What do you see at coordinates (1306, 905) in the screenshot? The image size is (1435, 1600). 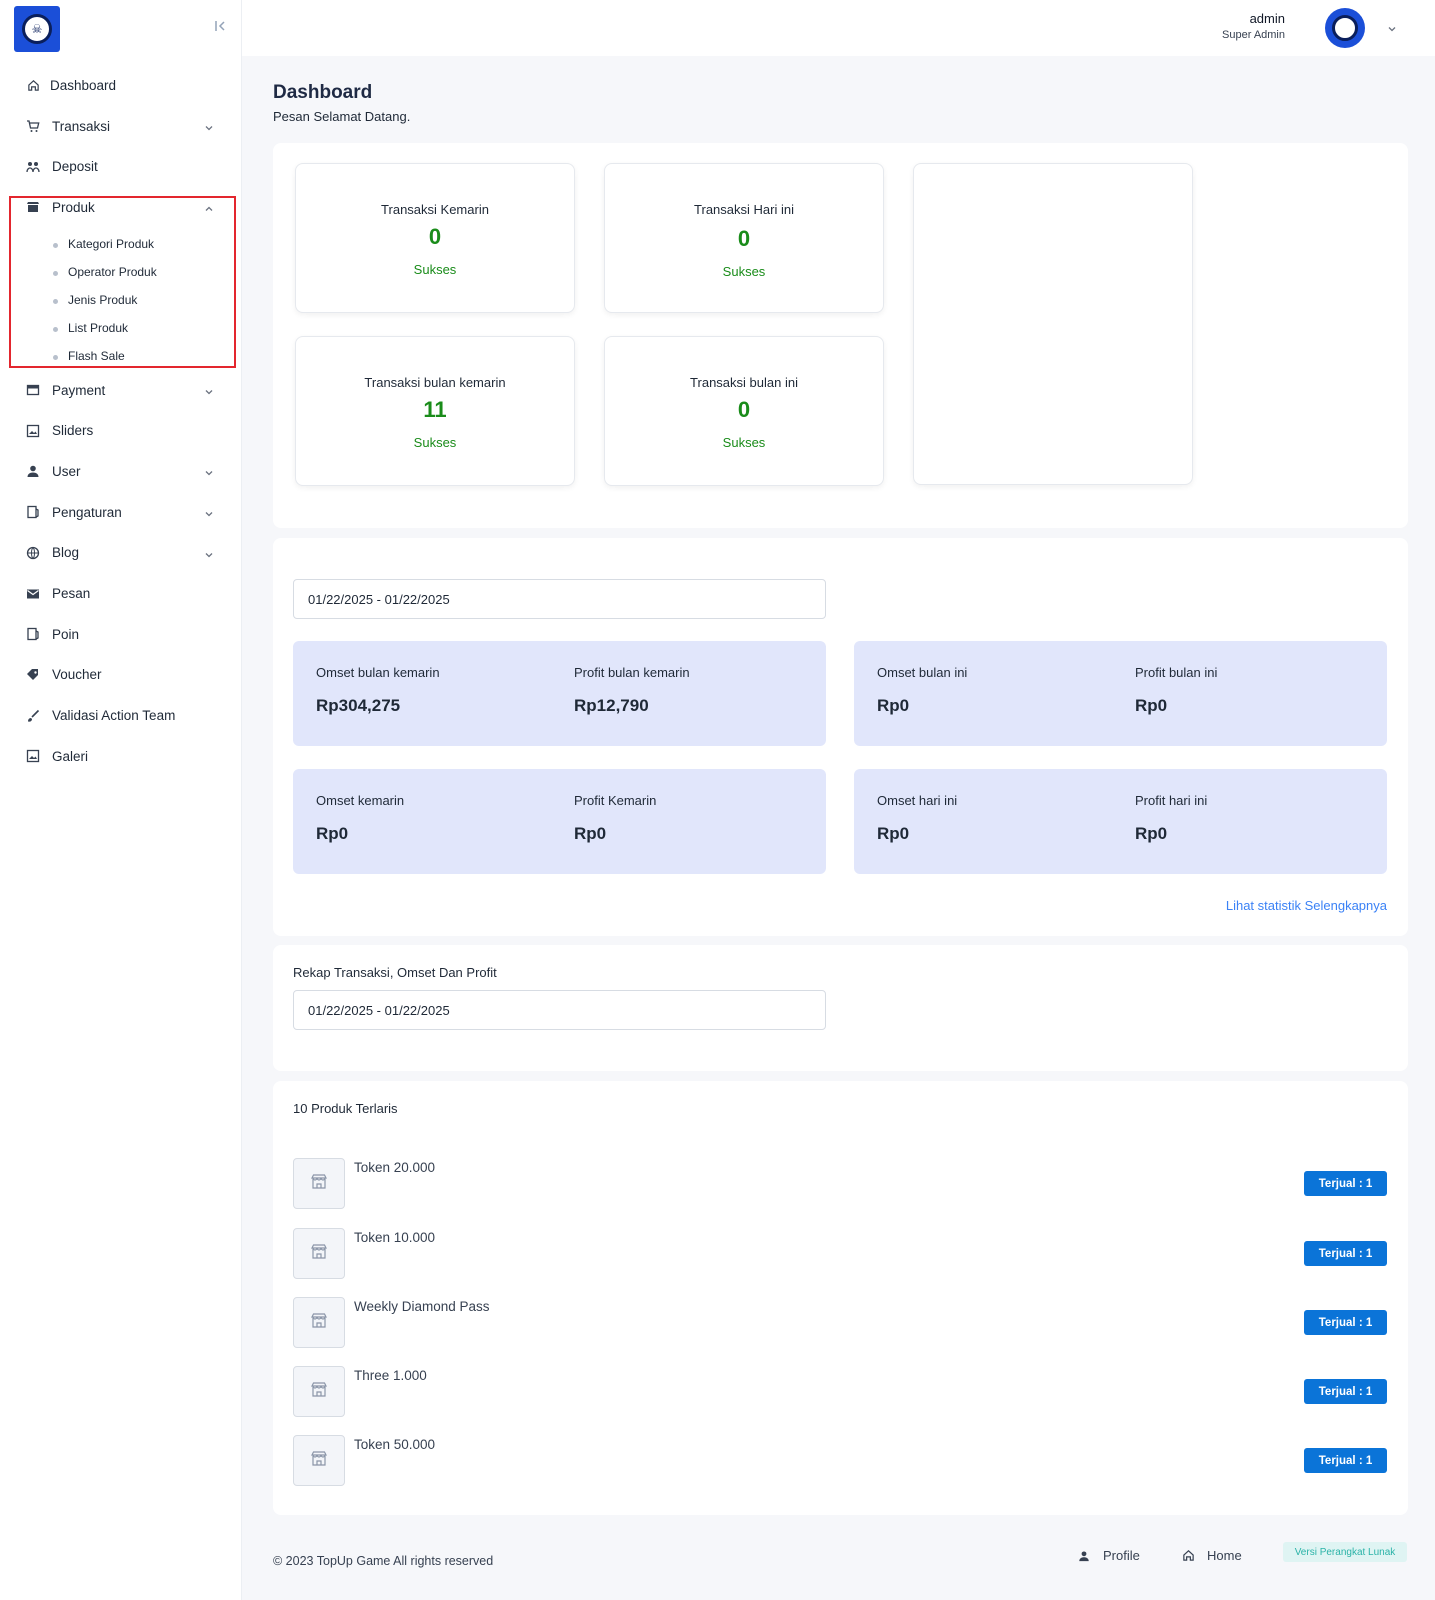 I see `more-statistics-link: Lihat statistik Selengkapnya` at bounding box center [1306, 905].